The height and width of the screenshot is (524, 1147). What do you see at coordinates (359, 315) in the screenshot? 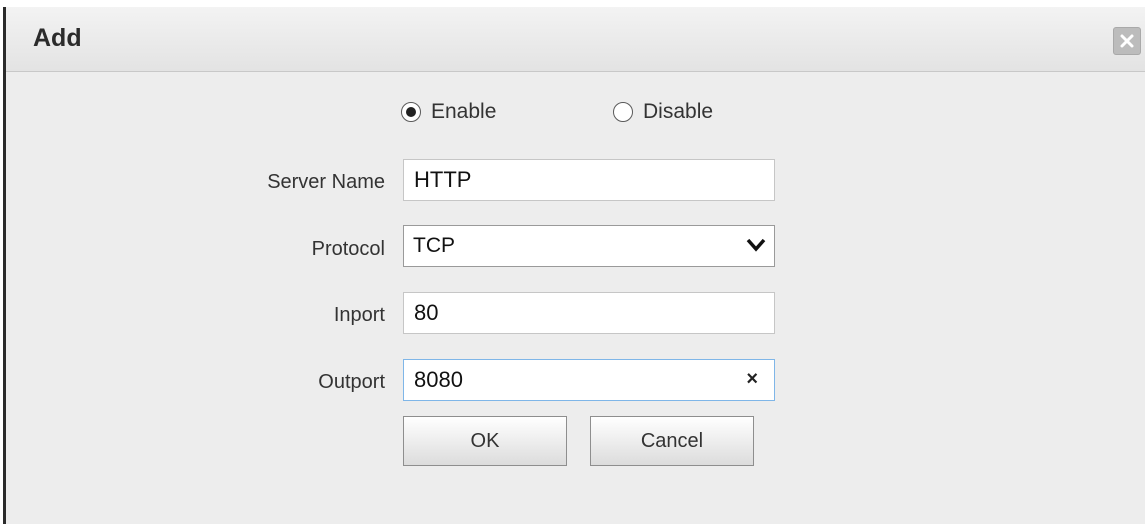
I see `inport-label: Inport` at bounding box center [359, 315].